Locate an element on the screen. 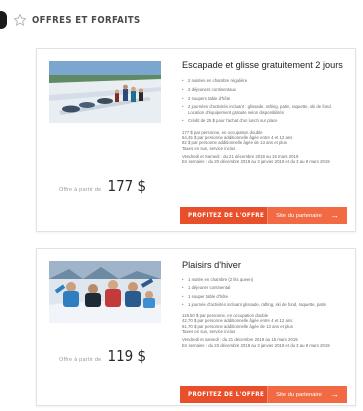  inclusion-item: 2 soupers table d'hôte is located at coordinates (264, 99).